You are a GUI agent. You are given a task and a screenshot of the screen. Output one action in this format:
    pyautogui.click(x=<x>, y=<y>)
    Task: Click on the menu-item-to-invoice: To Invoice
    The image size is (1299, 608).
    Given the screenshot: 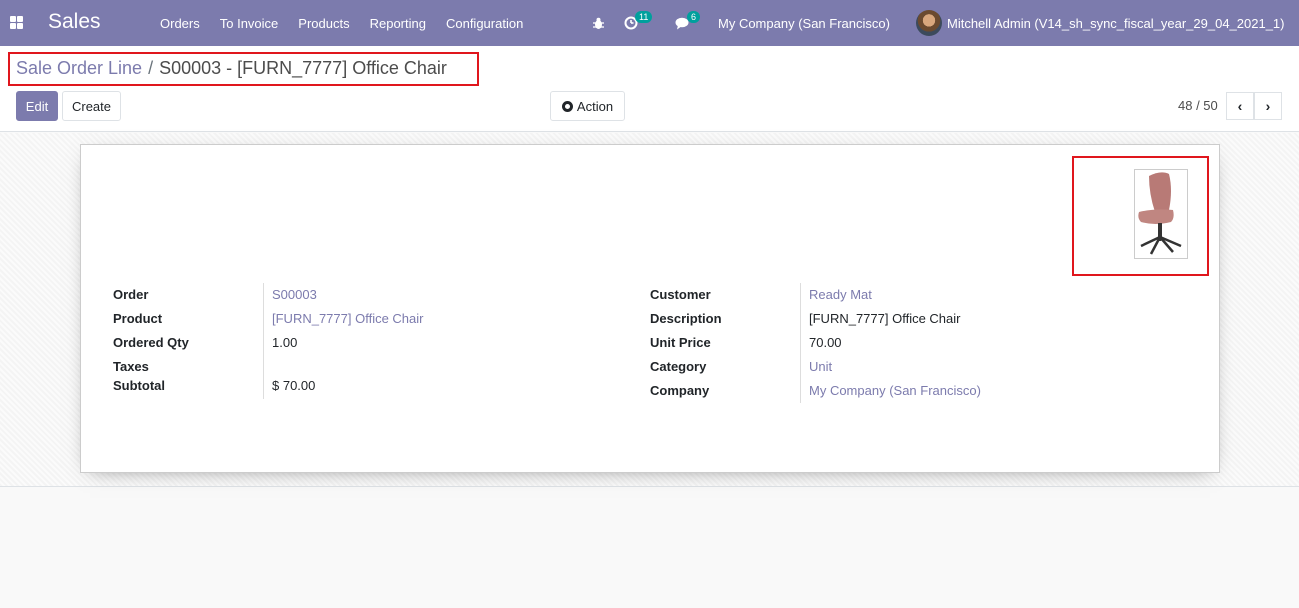 What is the action you would take?
    pyautogui.click(x=249, y=23)
    